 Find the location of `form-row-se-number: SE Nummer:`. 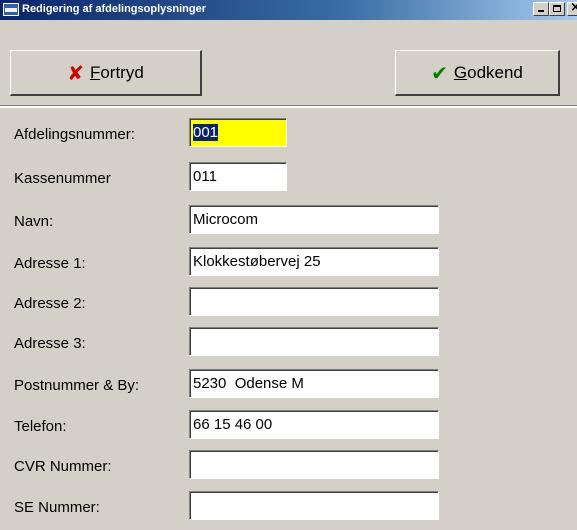

form-row-se-number: SE Nummer: is located at coordinates (288, 508).